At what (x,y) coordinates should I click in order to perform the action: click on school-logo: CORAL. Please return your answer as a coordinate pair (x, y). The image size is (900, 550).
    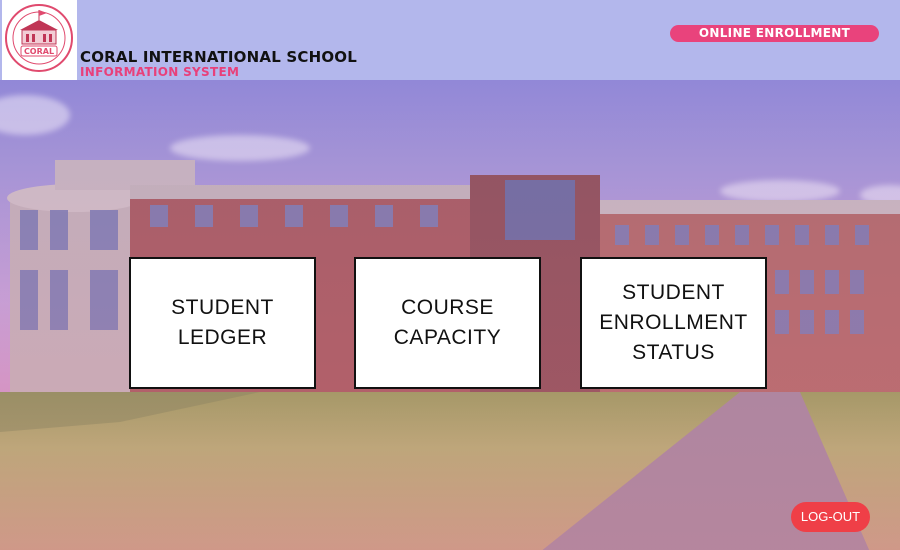
    Looking at the image, I should click on (39, 40).